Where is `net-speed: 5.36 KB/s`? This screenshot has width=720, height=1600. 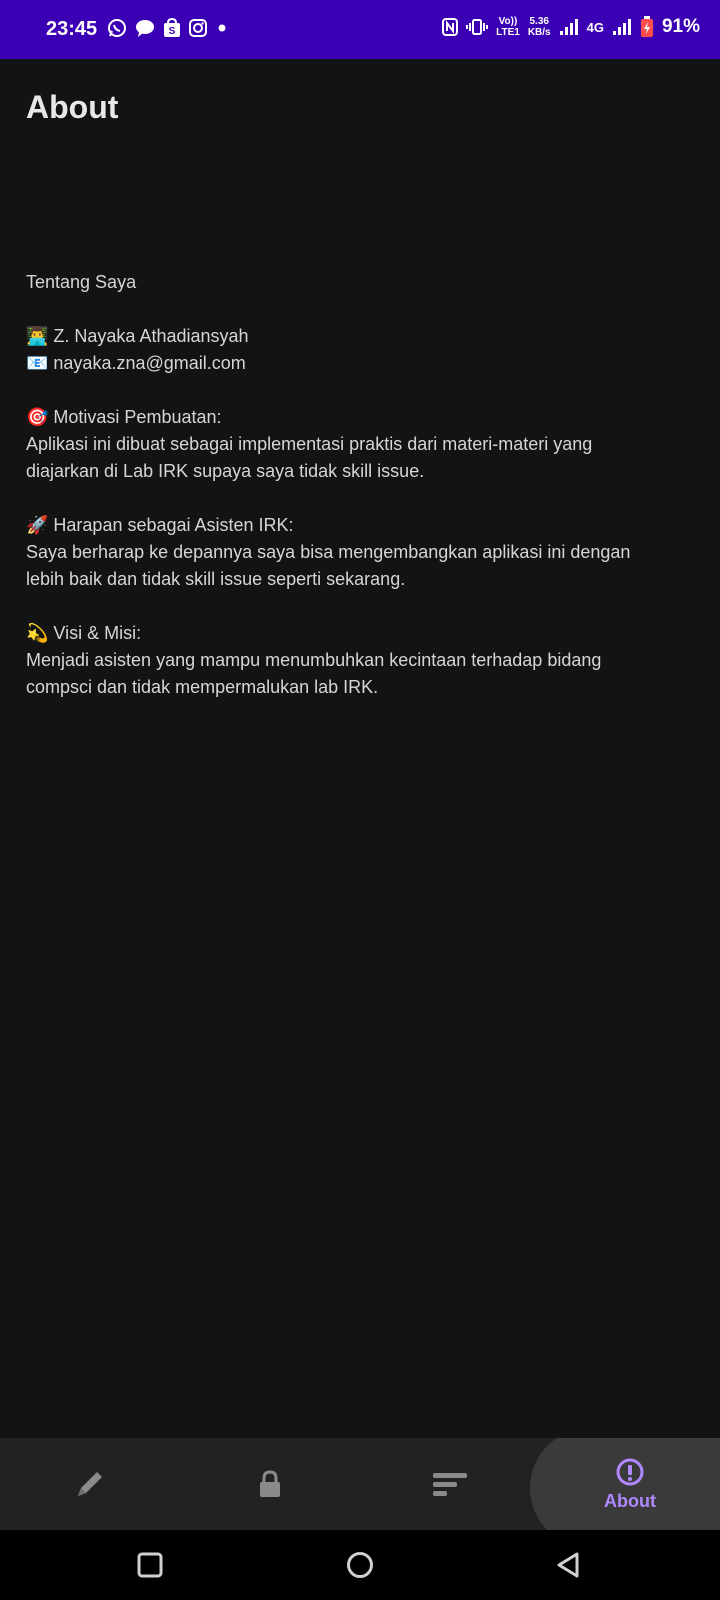
net-speed: 5.36 KB/s is located at coordinates (539, 27).